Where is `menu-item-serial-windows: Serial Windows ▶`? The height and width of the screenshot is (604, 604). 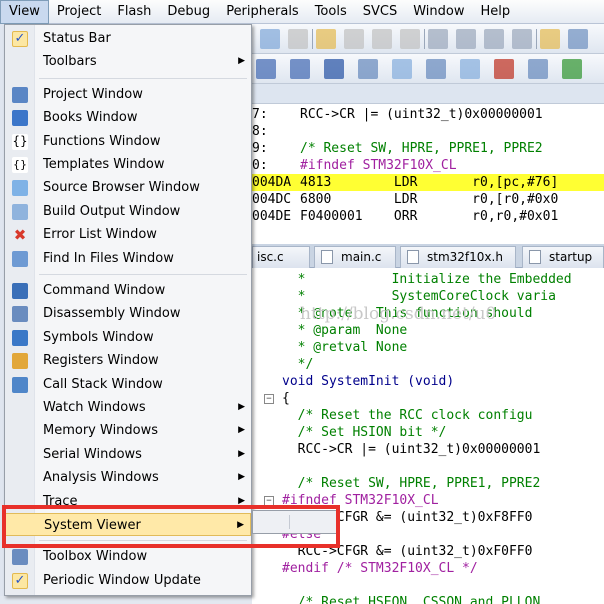 menu-item-serial-windows: Serial Windows ▶ is located at coordinates (128, 454).